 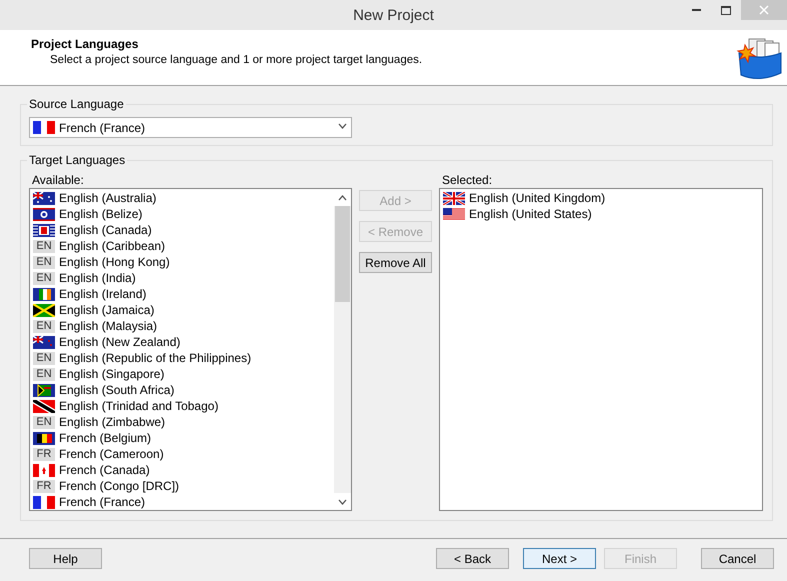 I want to click on list-item: English (Canada), so click(x=182, y=230).